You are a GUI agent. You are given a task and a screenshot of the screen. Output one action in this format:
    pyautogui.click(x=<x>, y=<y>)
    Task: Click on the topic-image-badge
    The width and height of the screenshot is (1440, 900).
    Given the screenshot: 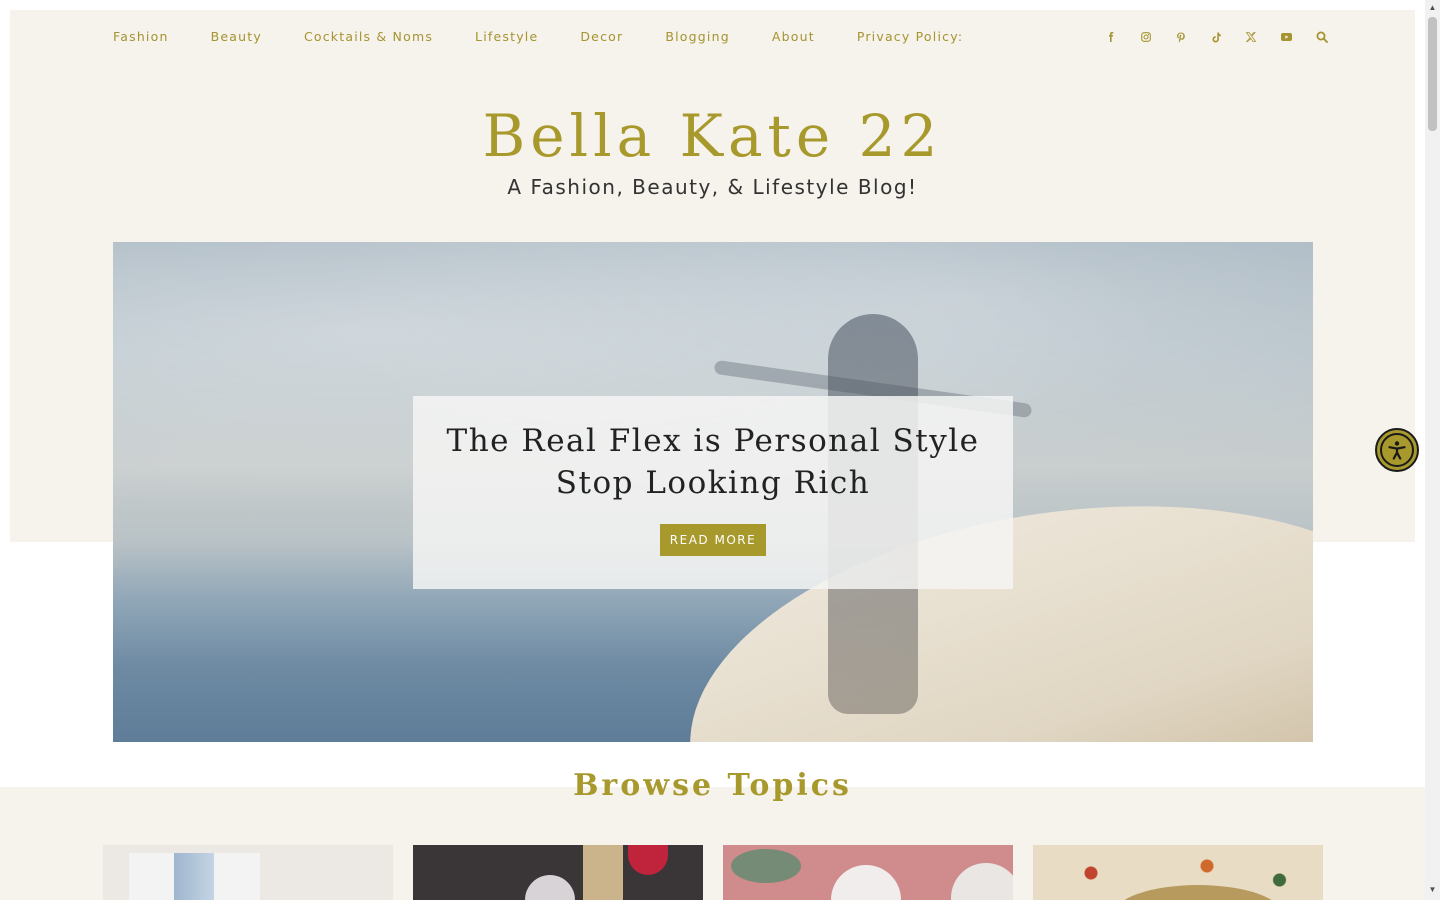 What is the action you would take?
    pyautogui.click(x=648, y=860)
    